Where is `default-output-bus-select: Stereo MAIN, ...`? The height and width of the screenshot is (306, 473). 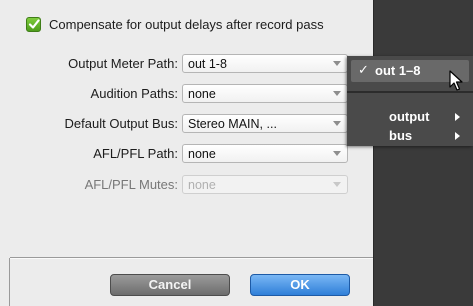 default-output-bus-select: Stereo MAIN, ... is located at coordinates (265, 123).